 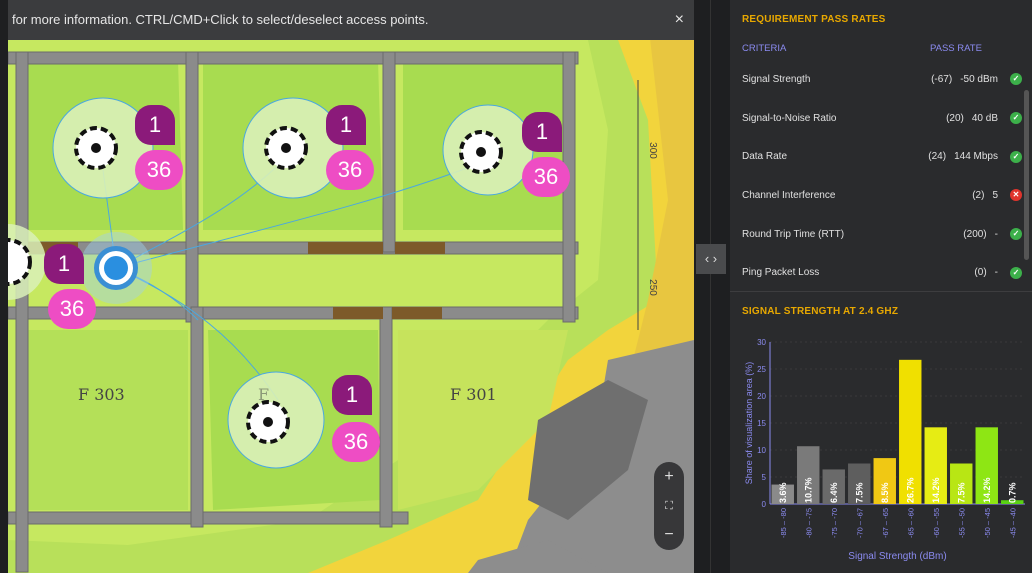 What do you see at coordinates (956, 48) in the screenshot?
I see `pass-rate-column-header: PASS RATE` at bounding box center [956, 48].